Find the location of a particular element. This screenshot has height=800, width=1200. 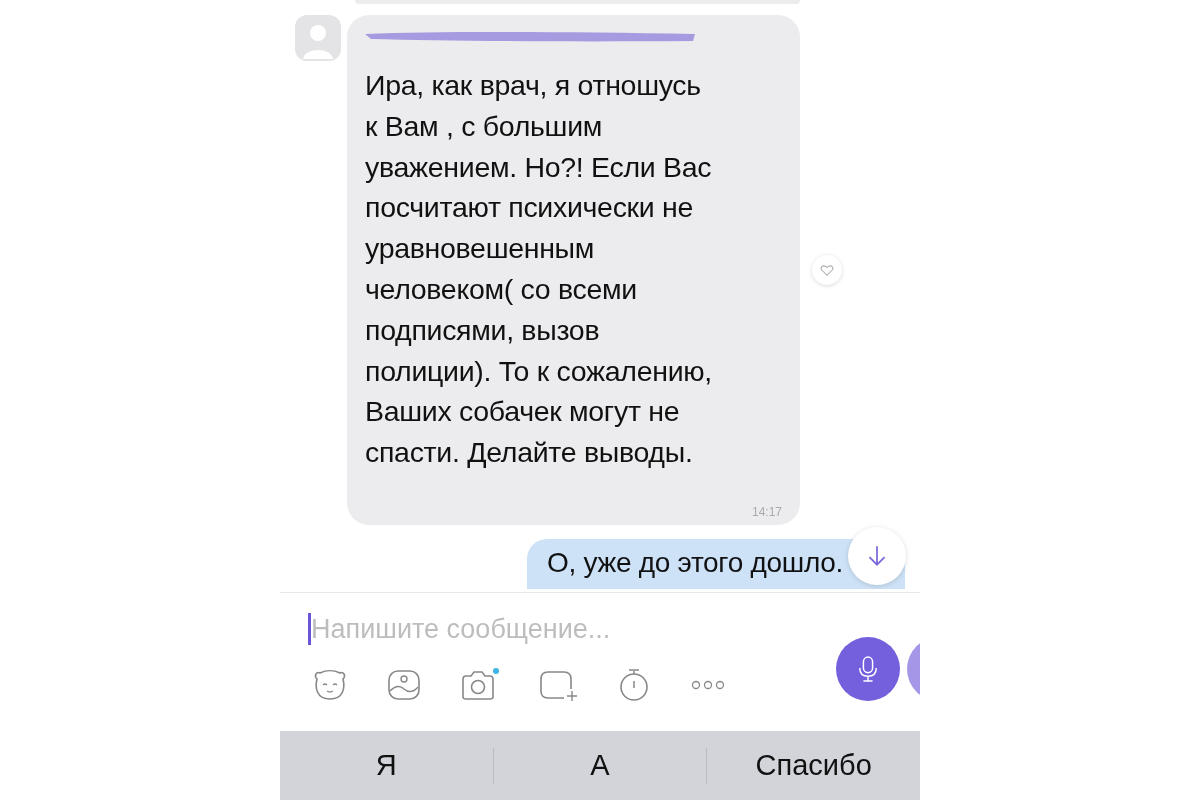

avatar-icon is located at coordinates (318, 38).